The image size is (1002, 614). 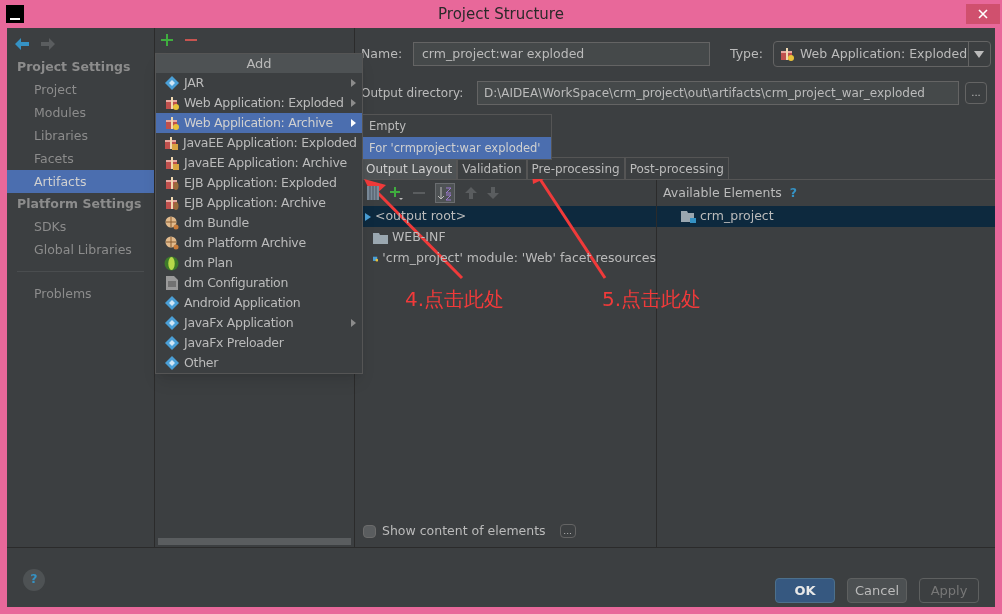 What do you see at coordinates (259, 183) in the screenshot?
I see `menu-item: EJB Application: Exploded` at bounding box center [259, 183].